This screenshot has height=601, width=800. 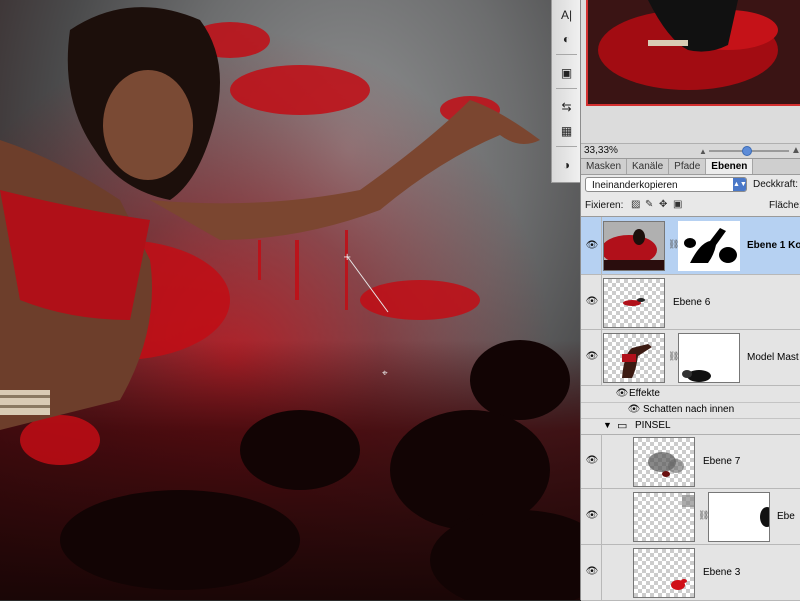 I want to click on zoom-out-icon: ▲, so click(x=703, y=151).